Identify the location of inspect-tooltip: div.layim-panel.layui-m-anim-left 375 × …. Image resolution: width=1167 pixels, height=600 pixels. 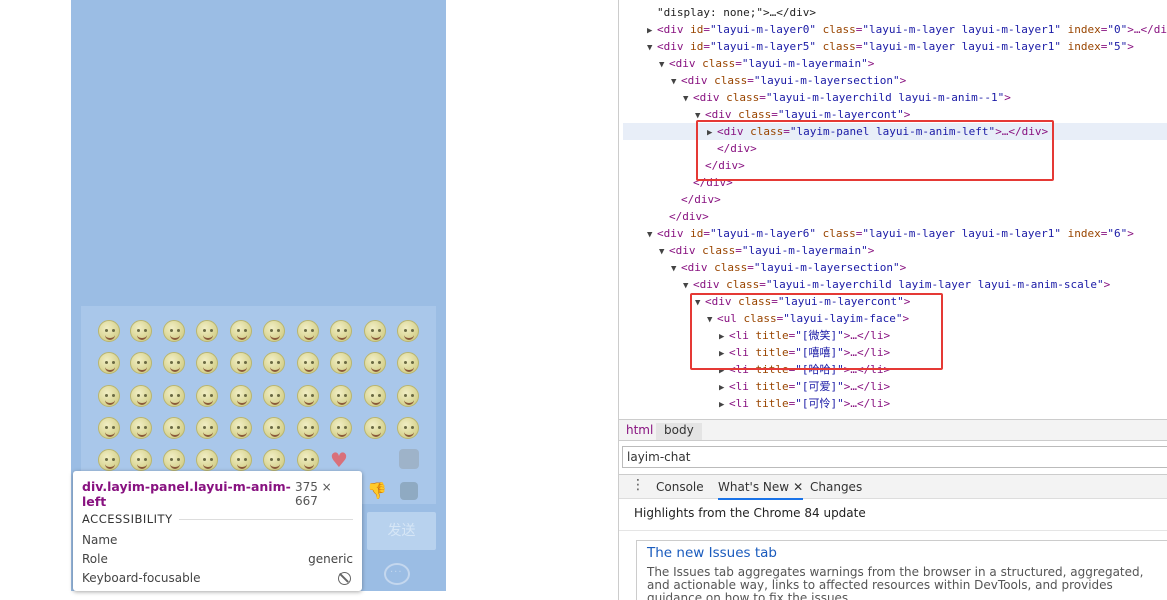
(217, 531).